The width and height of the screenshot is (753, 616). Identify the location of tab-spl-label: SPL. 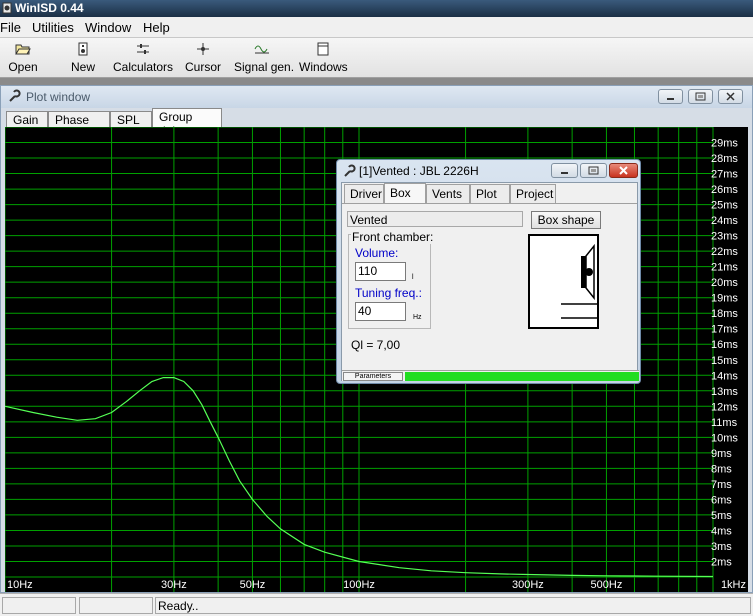
(128, 120).